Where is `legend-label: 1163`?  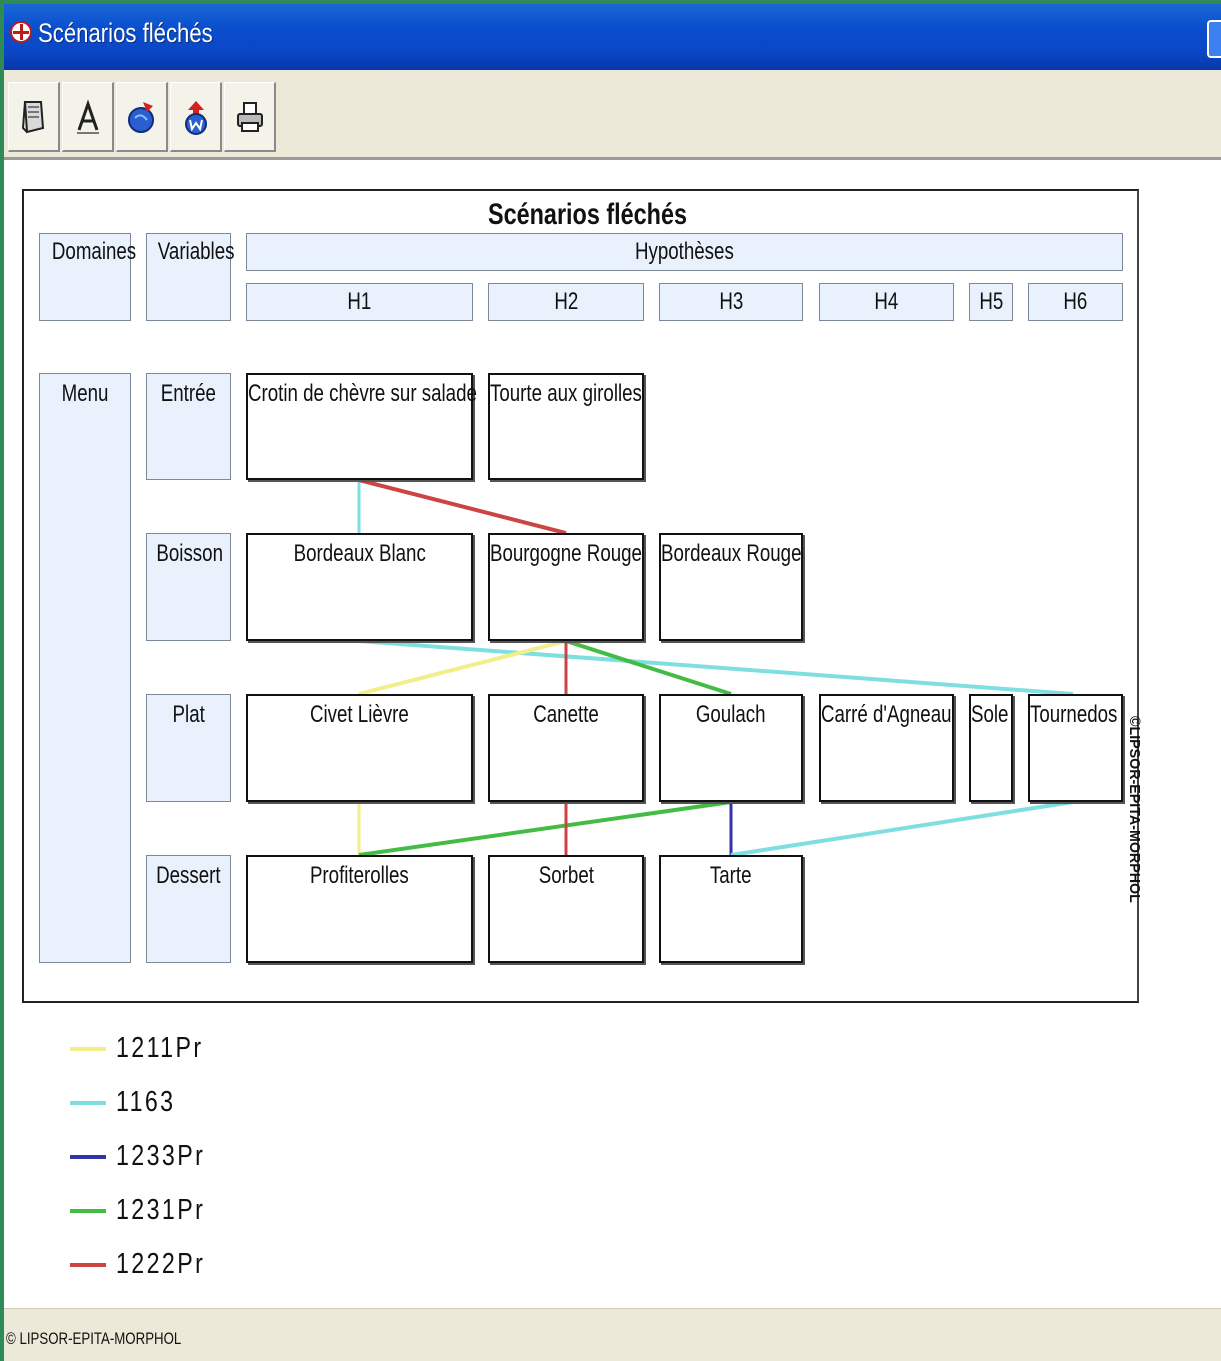
legend-label: 1163 is located at coordinates (146, 1102).